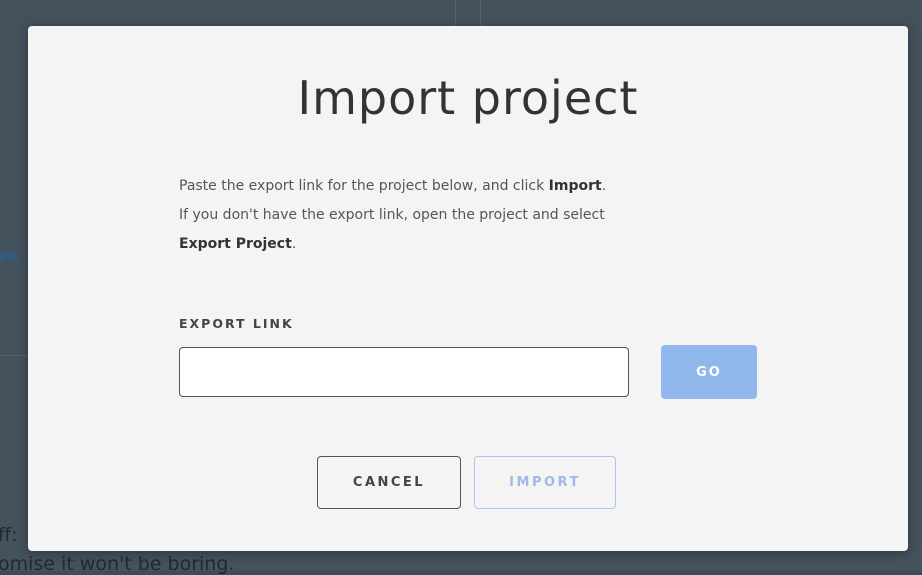  I want to click on description-bold-text: Export Project, so click(235, 244).